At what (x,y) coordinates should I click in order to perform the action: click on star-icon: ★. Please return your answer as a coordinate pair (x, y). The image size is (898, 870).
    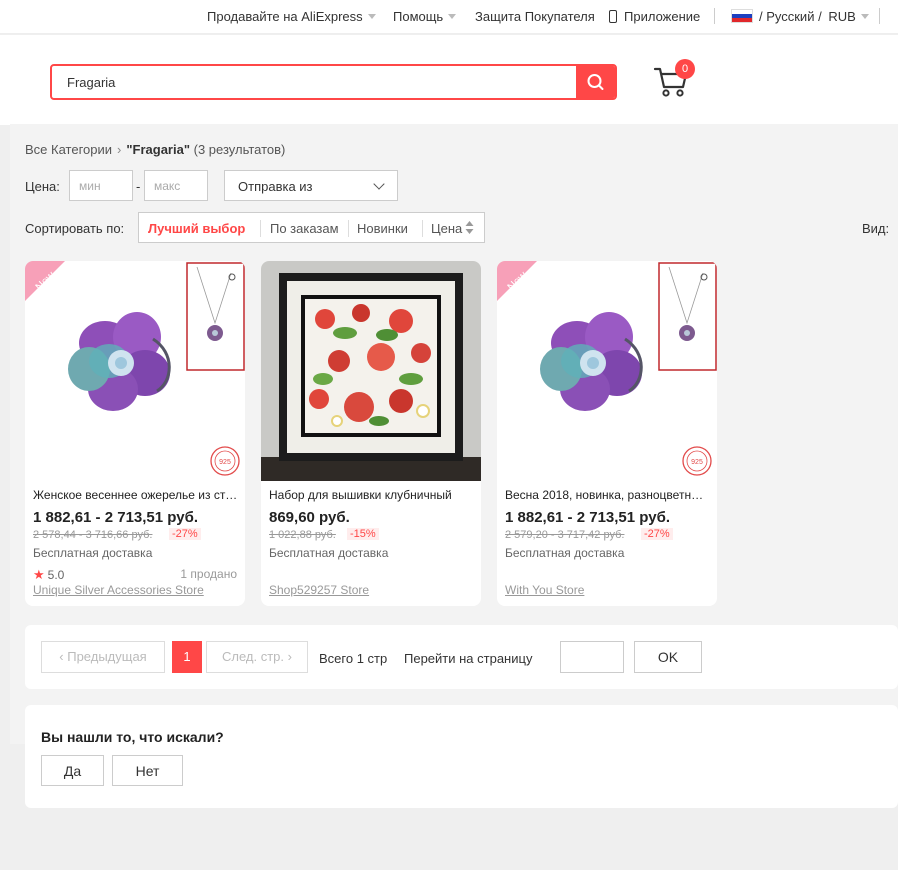
    Looking at the image, I should click on (39, 574).